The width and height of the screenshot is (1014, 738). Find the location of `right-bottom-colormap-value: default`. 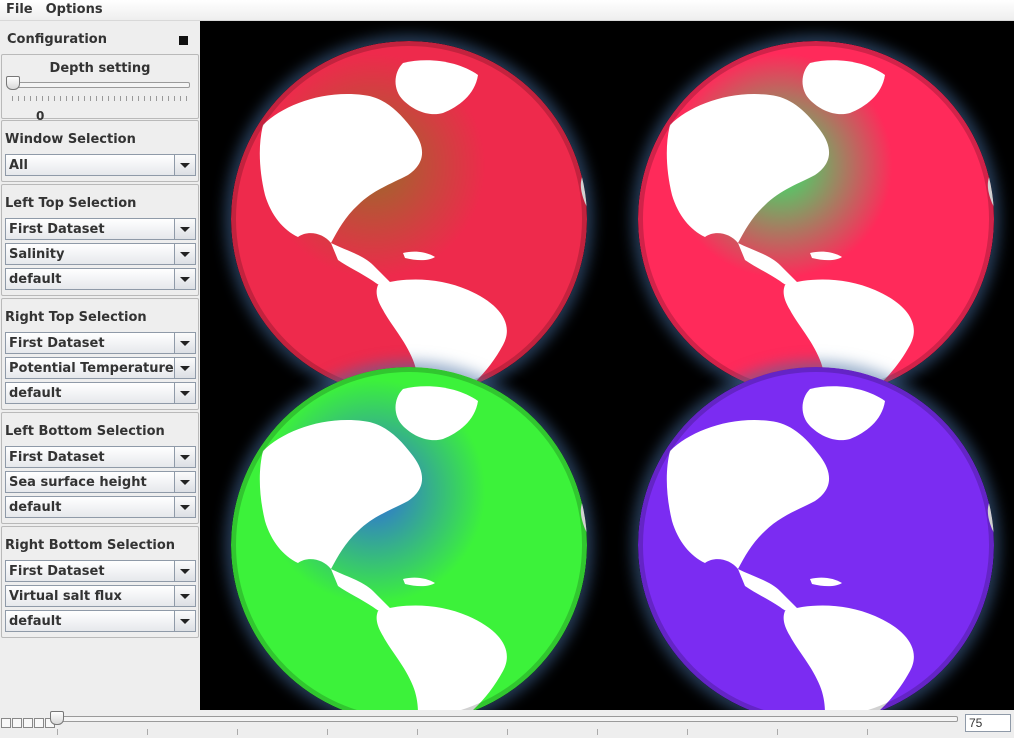

right-bottom-colormap-value: default is located at coordinates (35, 621).